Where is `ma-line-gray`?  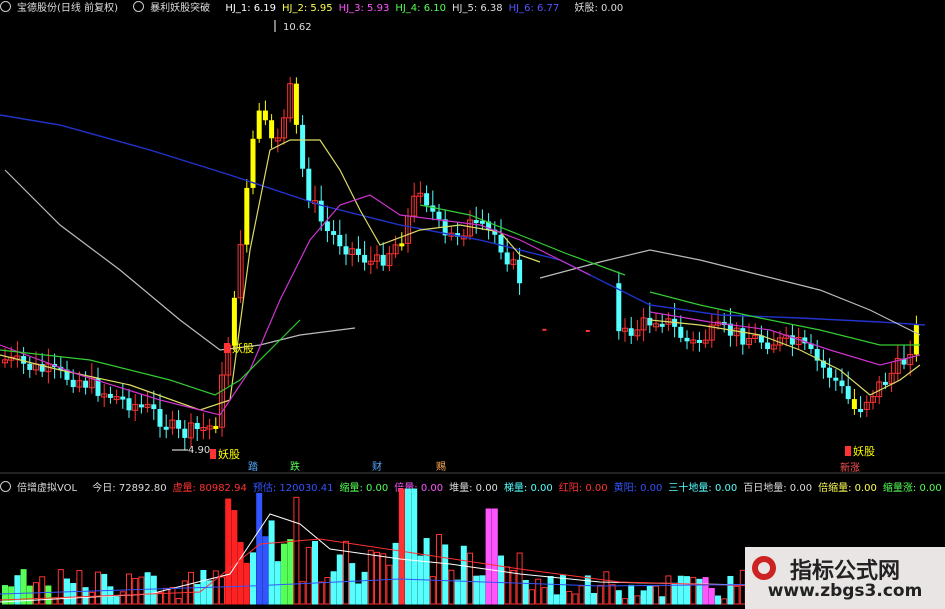
ma-line-gray is located at coordinates (180, 260).